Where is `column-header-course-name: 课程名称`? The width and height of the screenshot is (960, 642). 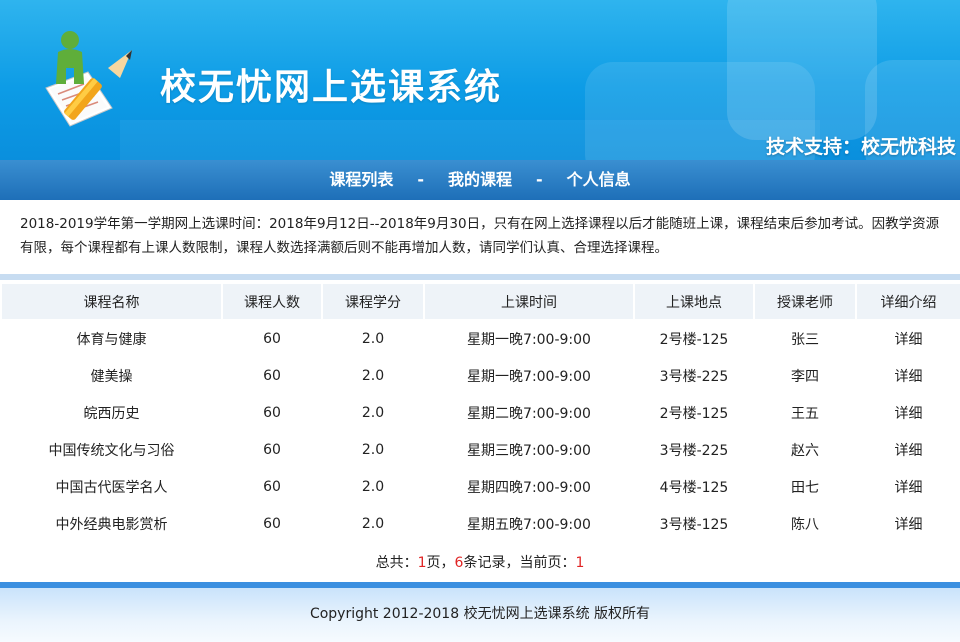 column-header-course-name: 课程名称 is located at coordinates (111, 301).